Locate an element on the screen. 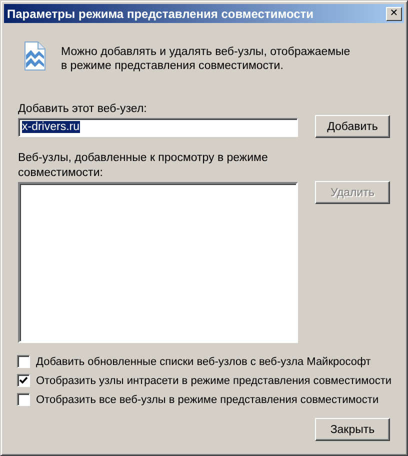  description-text: Можно добавлять и удалять веб-узлы, отображаемые в режиме представления совместимости. is located at coordinates (206, 59).